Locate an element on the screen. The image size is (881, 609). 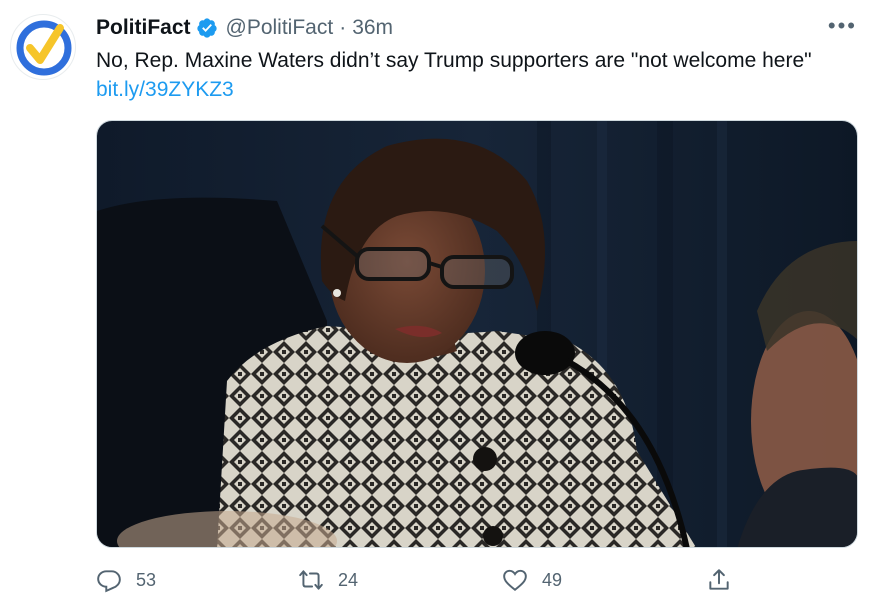
retweet-icon is located at coordinates (311, 580).